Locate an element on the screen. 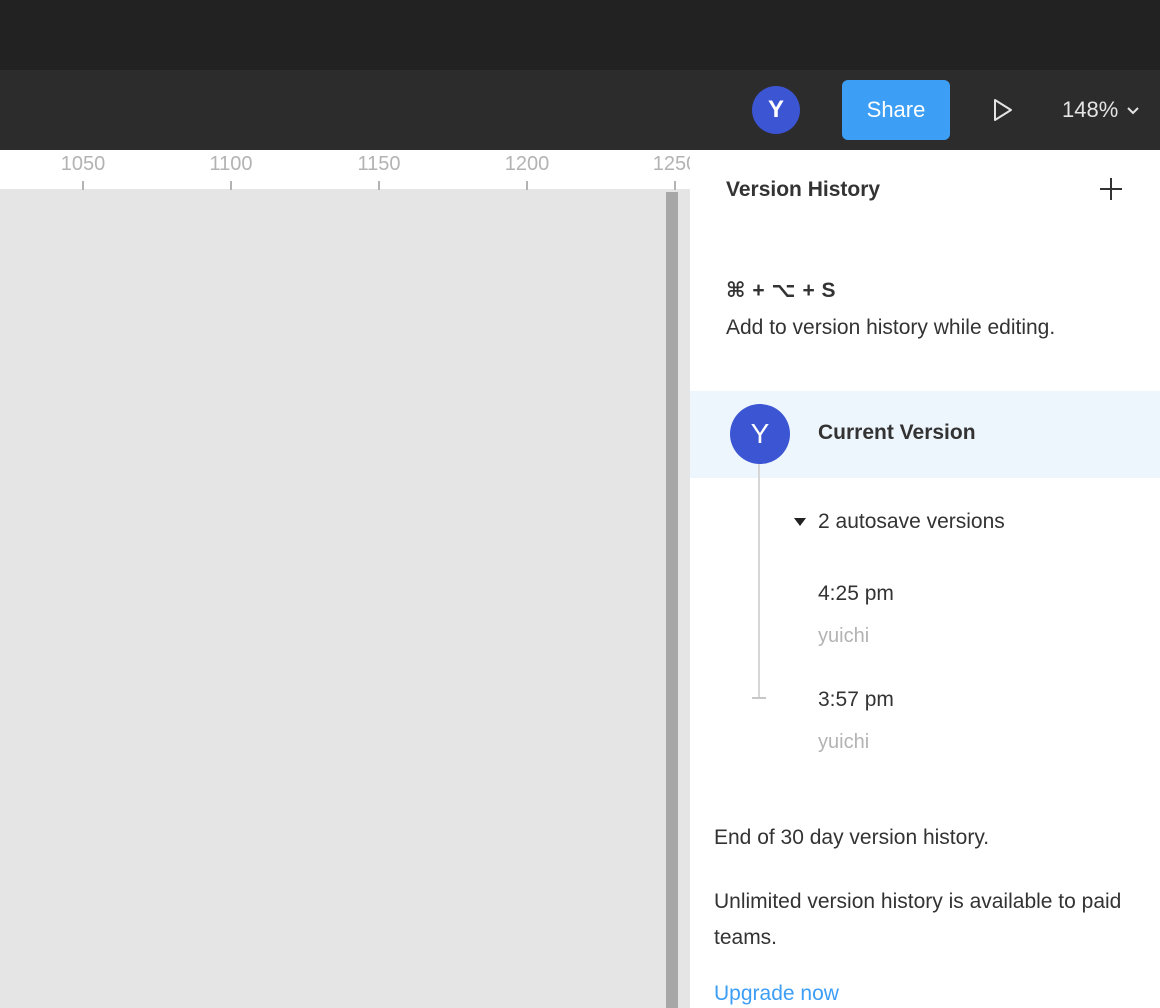  zoom-dropdown: 148% is located at coordinates (1101, 110).